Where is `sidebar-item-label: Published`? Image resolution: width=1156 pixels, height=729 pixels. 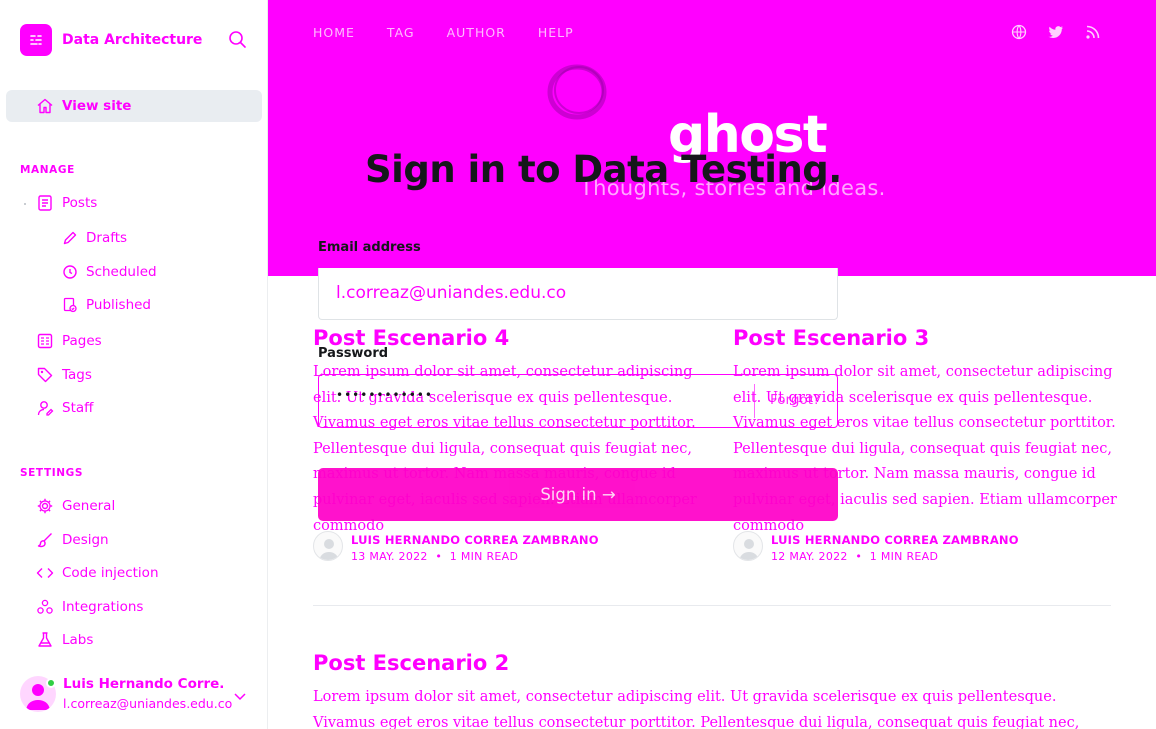
sidebar-item-label: Published is located at coordinates (118, 305).